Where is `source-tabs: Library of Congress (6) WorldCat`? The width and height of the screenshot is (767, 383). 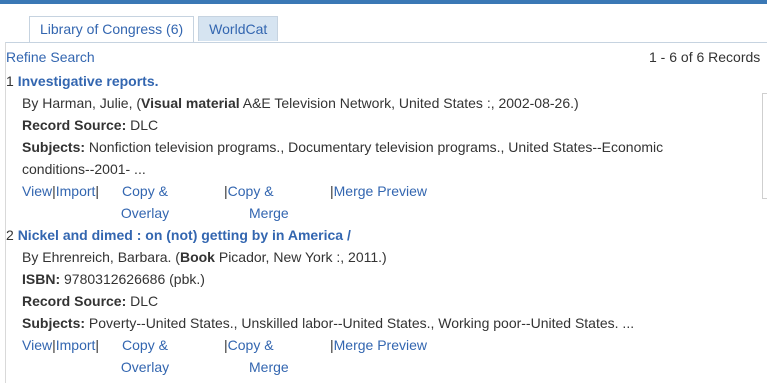
source-tabs: Library of Congress (6) WorldCat is located at coordinates (155, 29).